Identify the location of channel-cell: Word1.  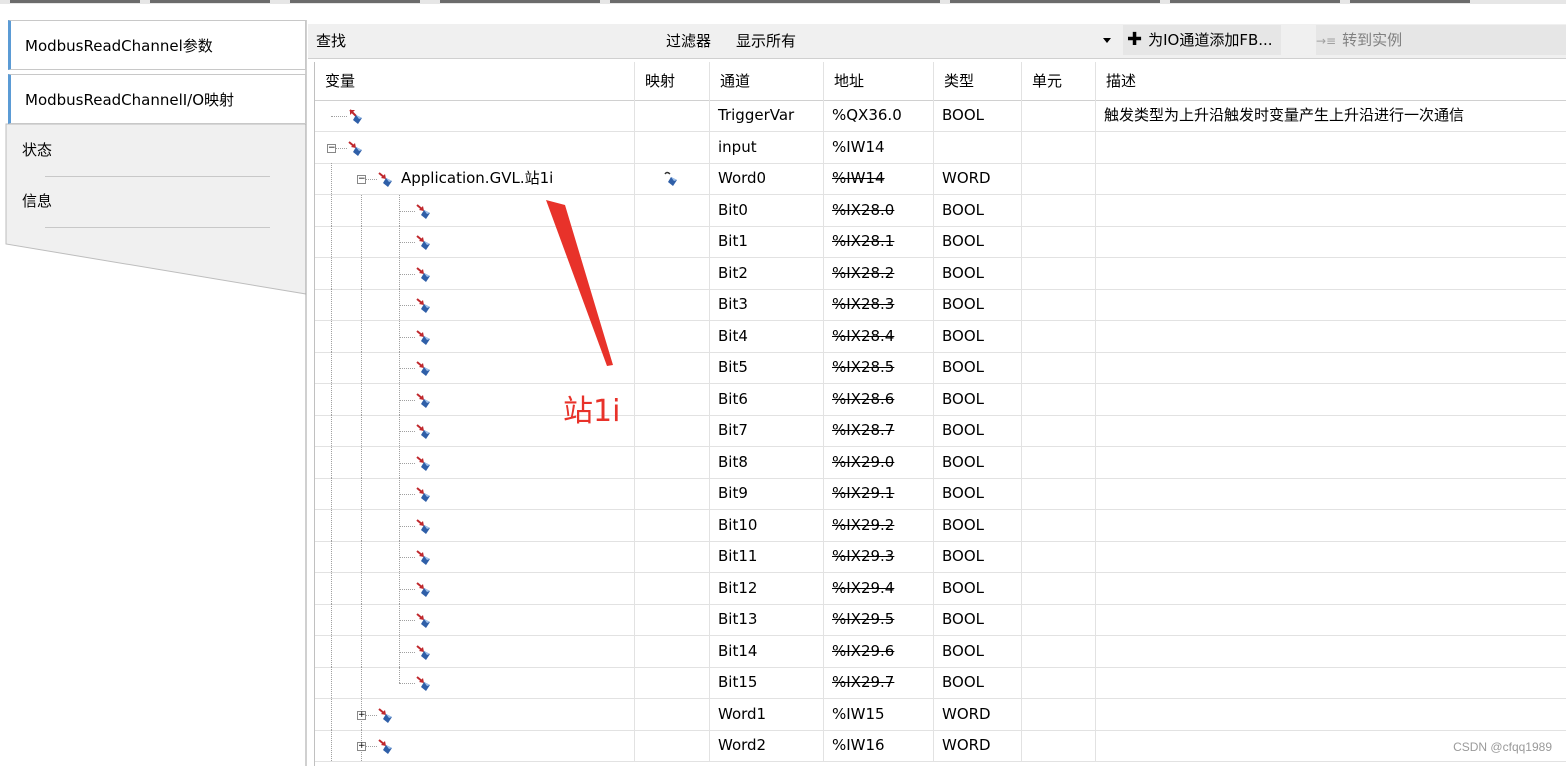
(767, 714).